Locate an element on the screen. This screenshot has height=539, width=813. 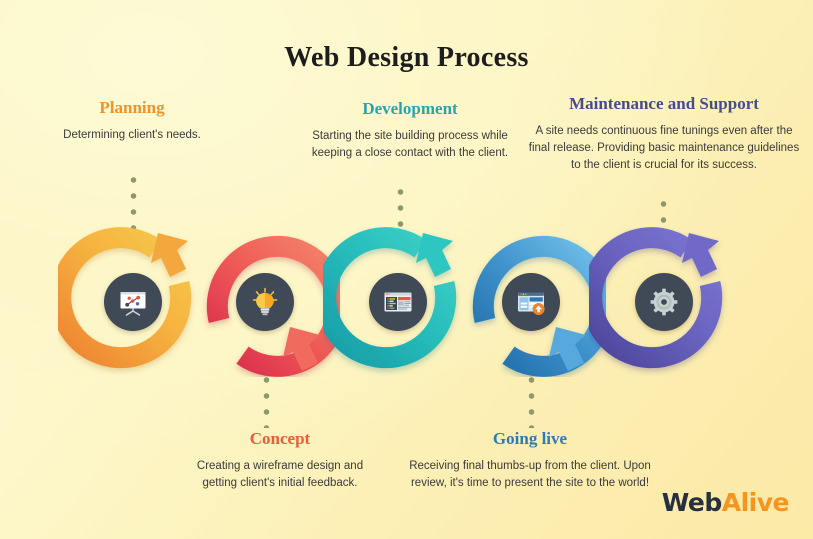
lightbulb-icon is located at coordinates (265, 301).